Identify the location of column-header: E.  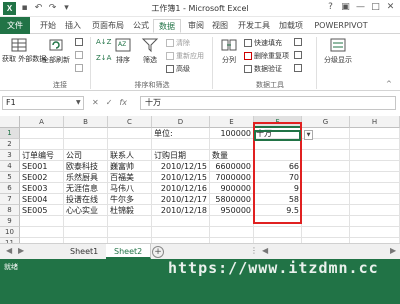
(232, 122).